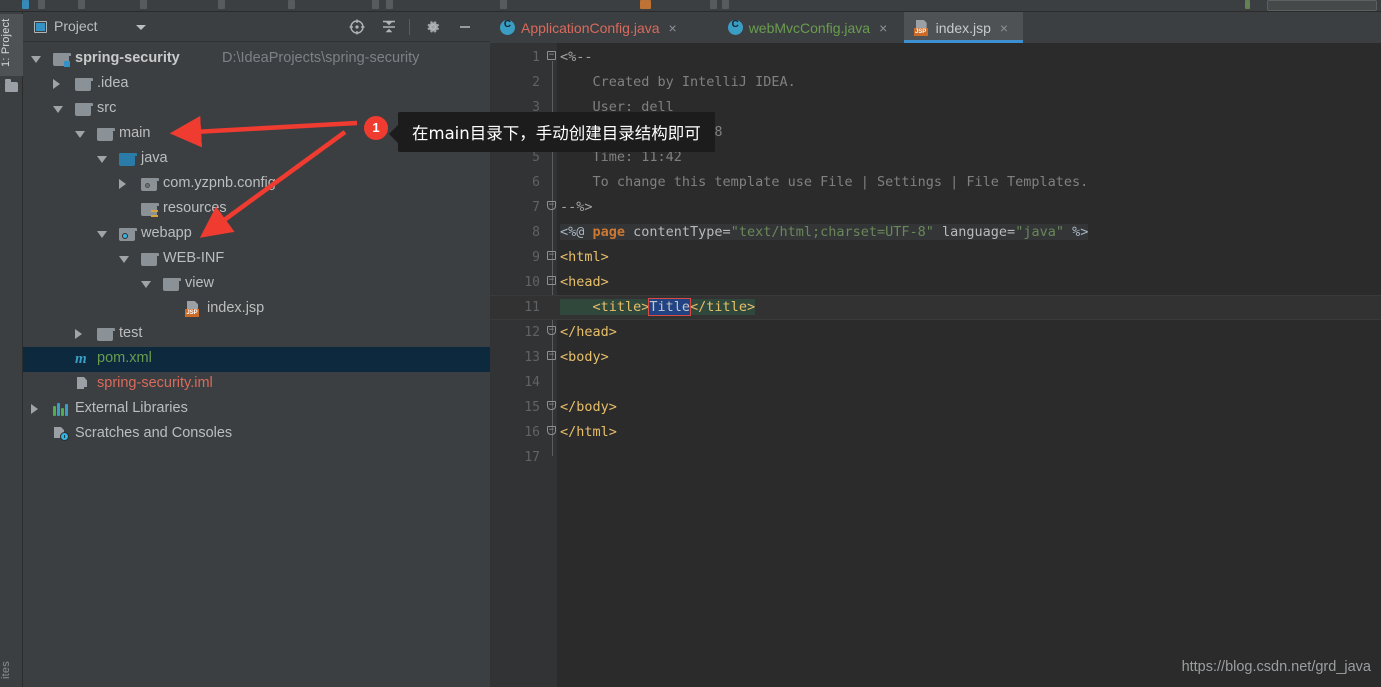 The image size is (1381, 687). What do you see at coordinates (935, 382) in the screenshot?
I see `code-line: 14` at bounding box center [935, 382].